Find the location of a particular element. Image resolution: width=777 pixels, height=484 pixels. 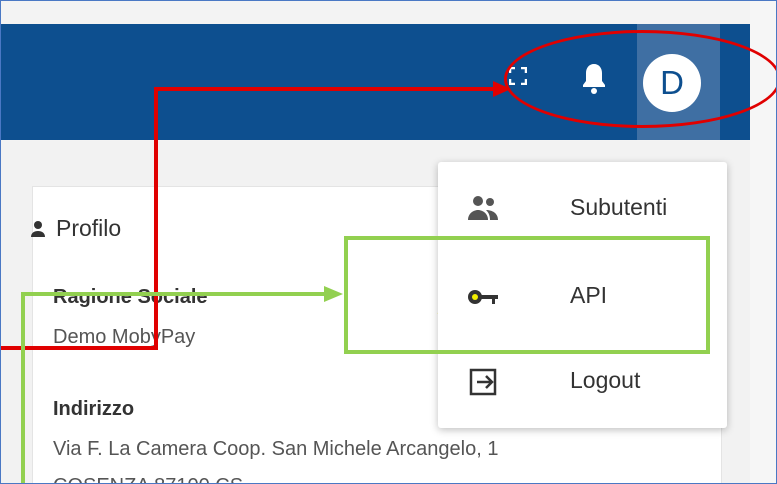

menu-label-logout: Logout is located at coordinates (605, 380).